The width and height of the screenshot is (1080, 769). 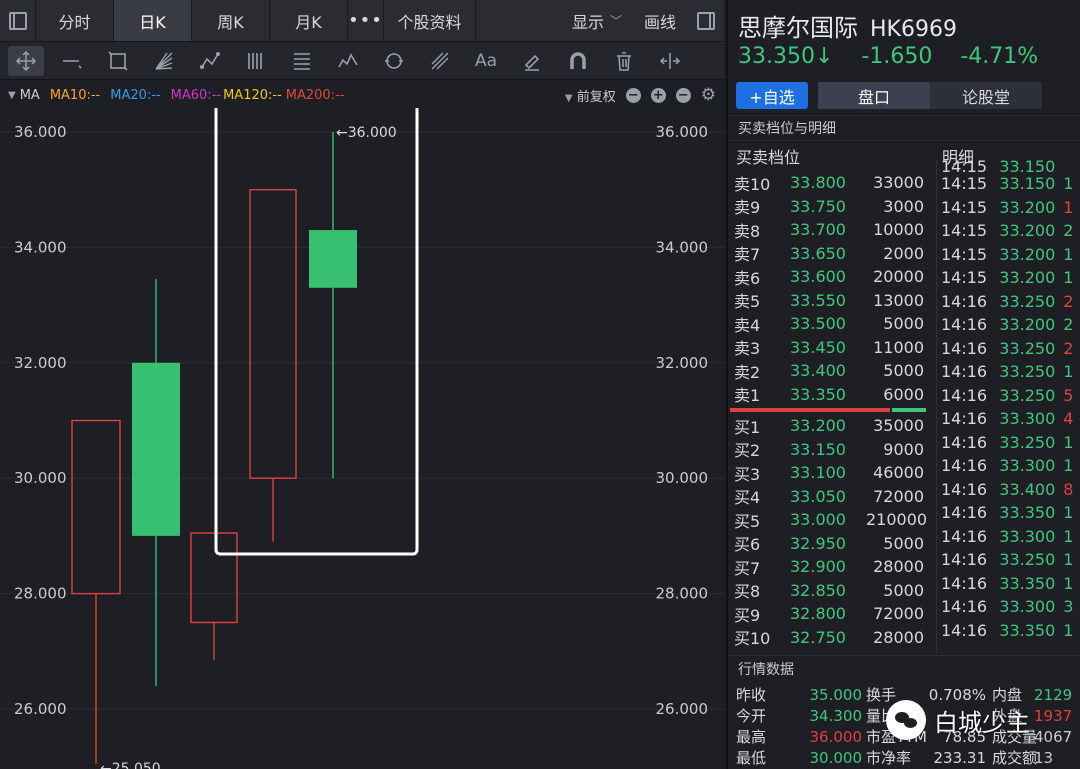 What do you see at coordinates (210, 61) in the screenshot?
I see `pattern-tool-icon` at bounding box center [210, 61].